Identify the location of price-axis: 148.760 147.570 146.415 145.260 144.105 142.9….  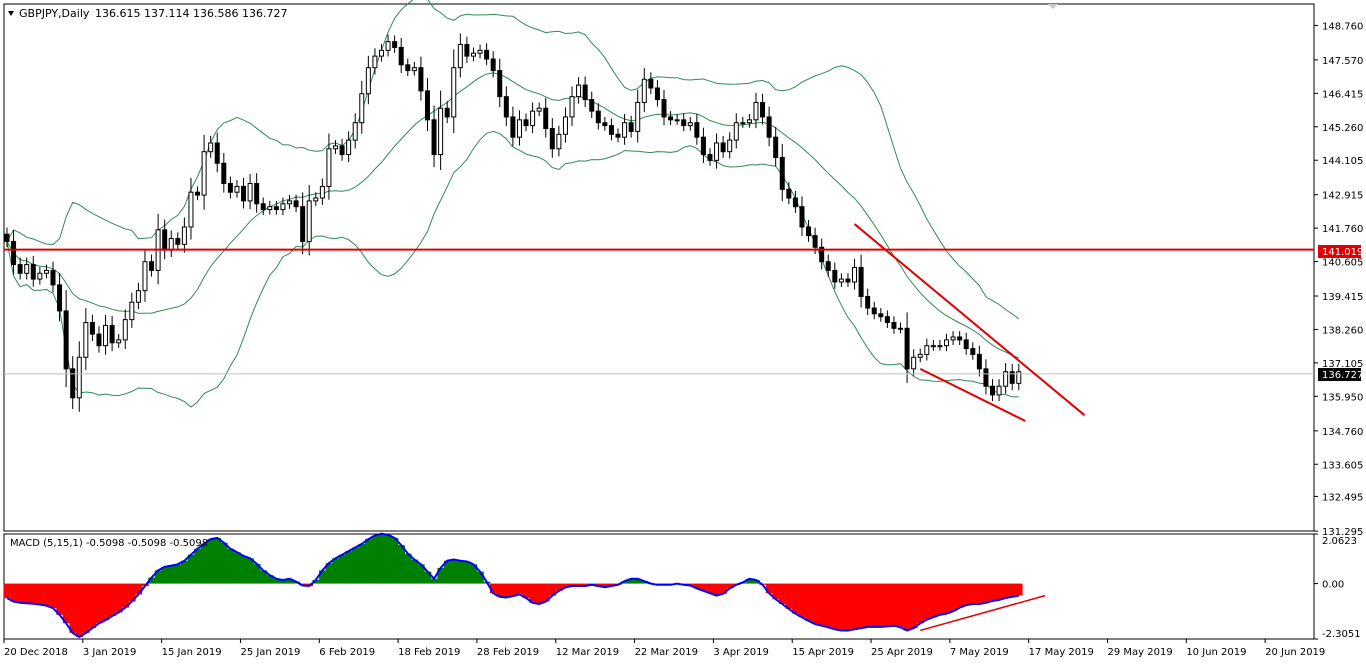
(1338, 279).